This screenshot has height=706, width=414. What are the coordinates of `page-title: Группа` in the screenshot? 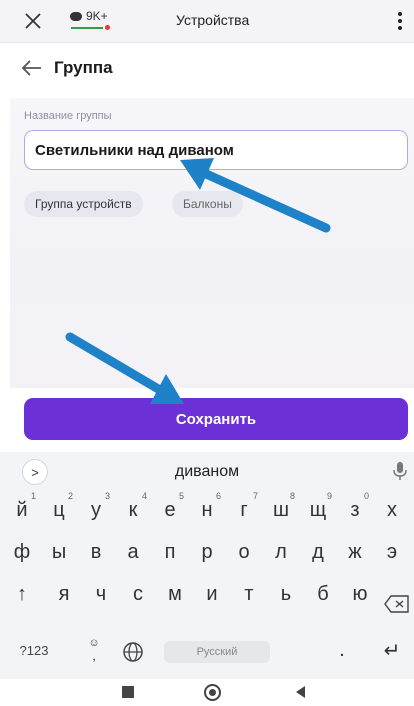 It's located at (83, 67).